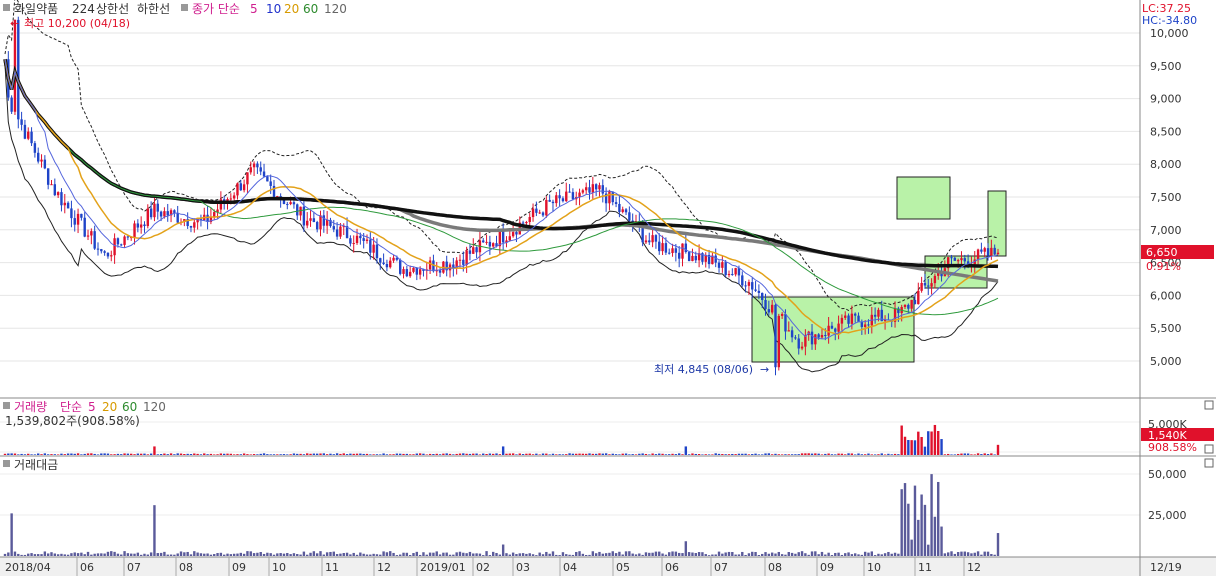 Image resolution: width=1216 pixels, height=576 pixels. Describe the element at coordinates (1209, 463) in the screenshot. I see `value-panel-scroll` at that location.